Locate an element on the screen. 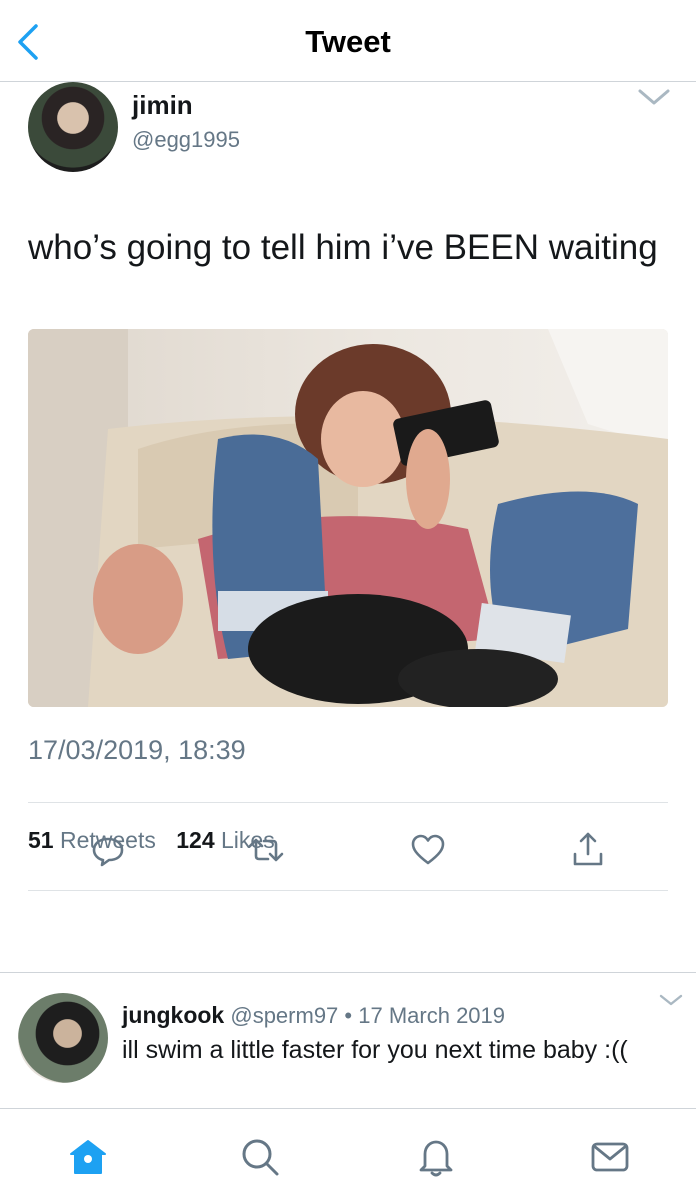 The width and height of the screenshot is (696, 1200). reply-icon is located at coordinates (108, 852).